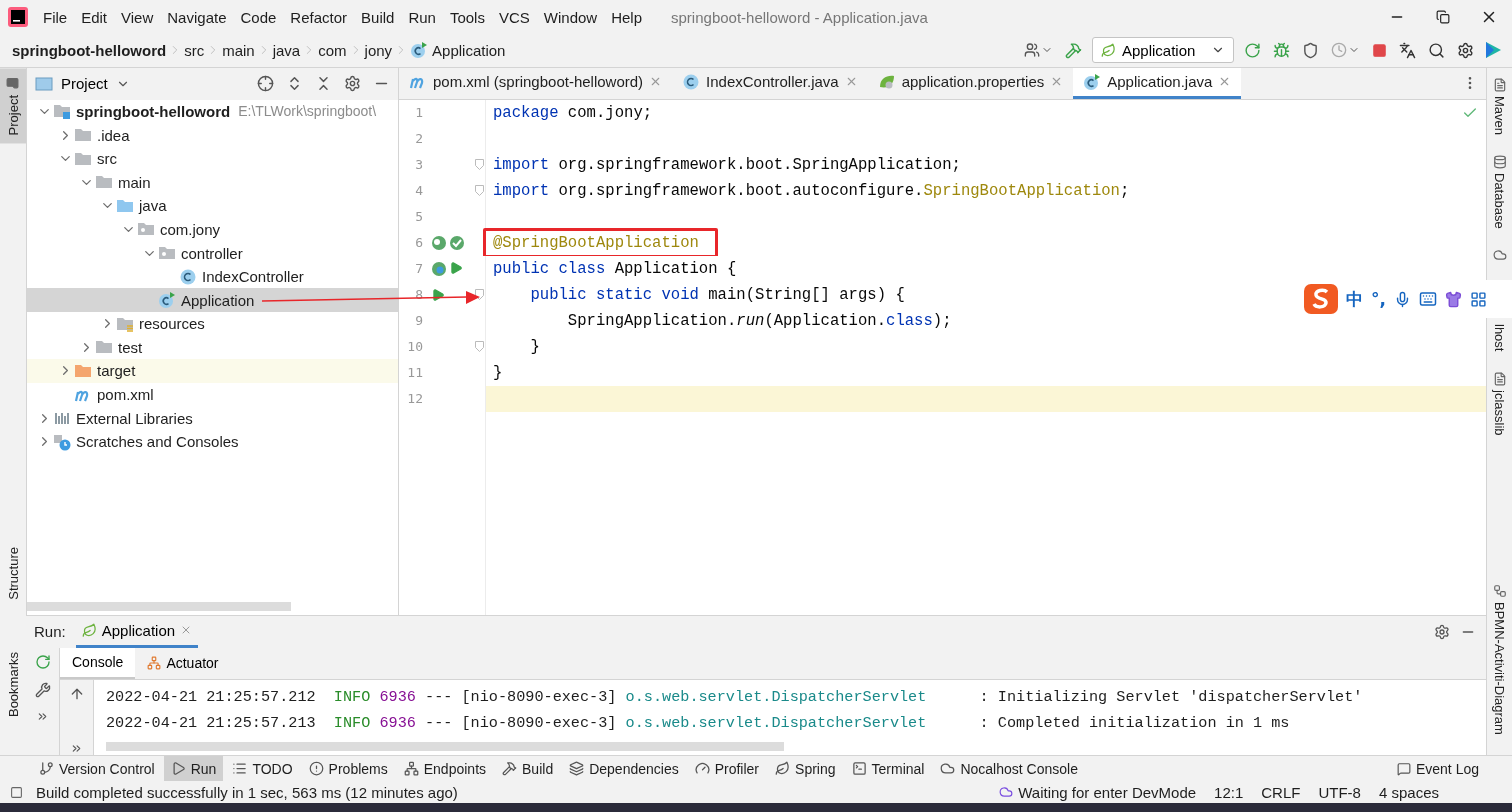  What do you see at coordinates (212, 111) in the screenshot?
I see `tree-item: springboot-helloword E:\TLWork\springboot\` at bounding box center [212, 111].